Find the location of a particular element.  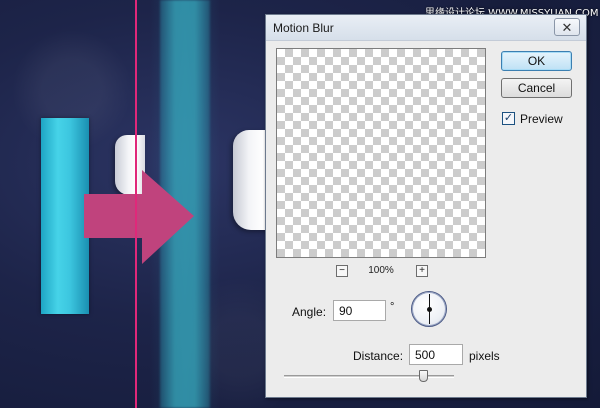

angle-dial-icon is located at coordinates (429, 309).